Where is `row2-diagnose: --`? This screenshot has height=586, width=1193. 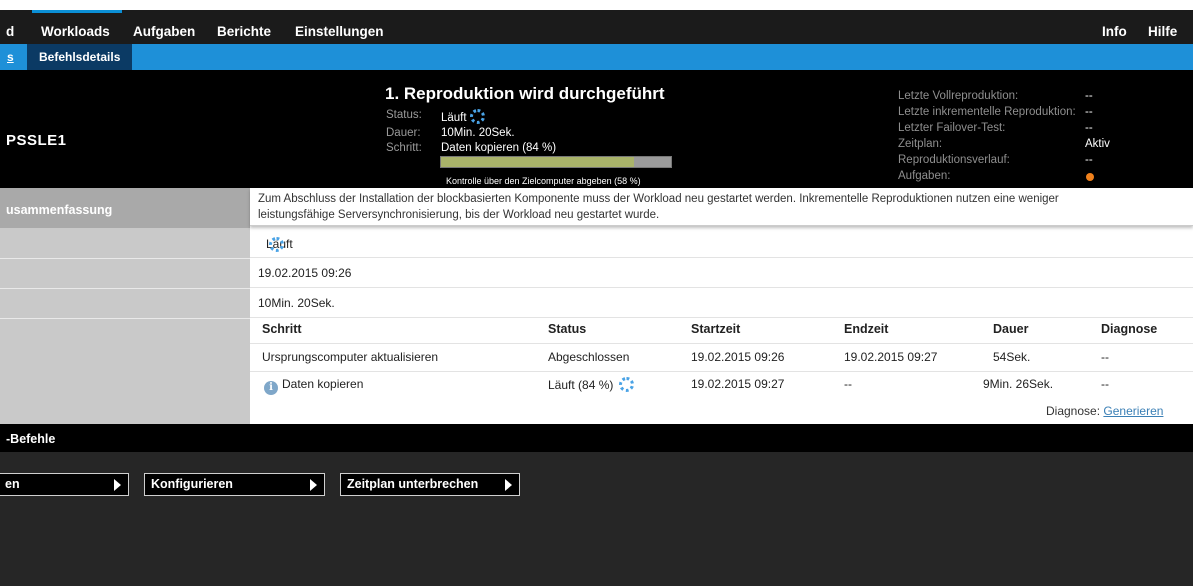 row2-diagnose: -- is located at coordinates (1105, 384).